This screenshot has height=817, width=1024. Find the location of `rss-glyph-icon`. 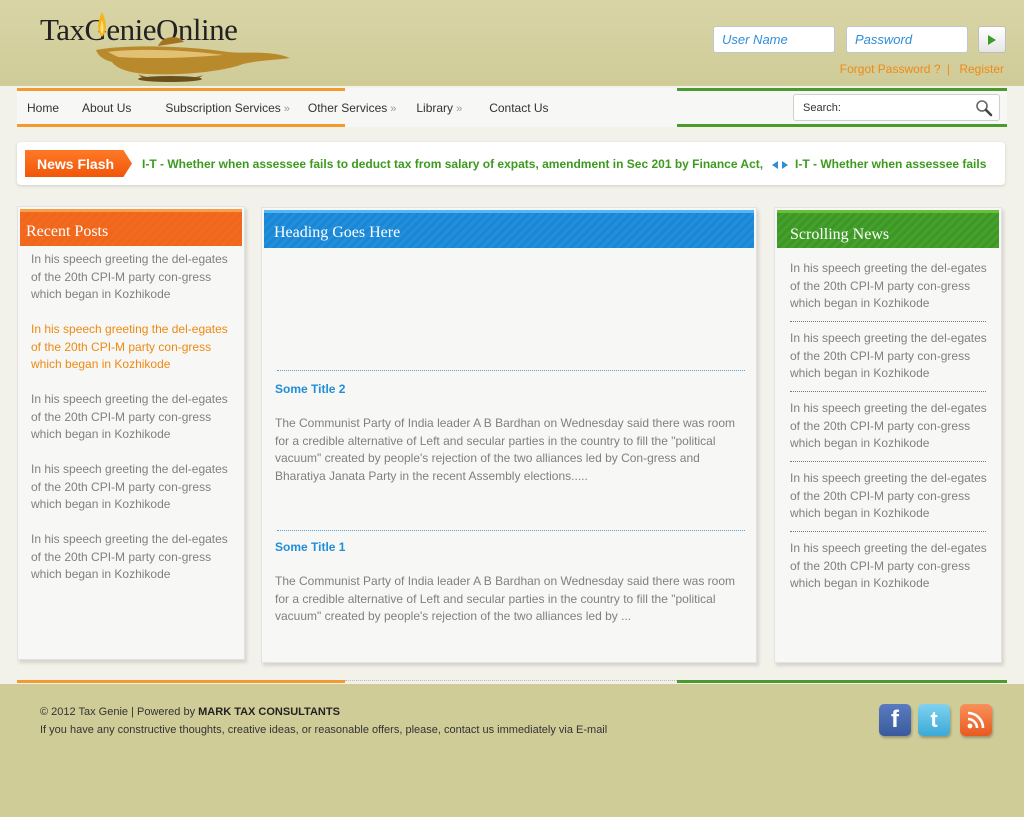

rss-glyph-icon is located at coordinates (976, 720).